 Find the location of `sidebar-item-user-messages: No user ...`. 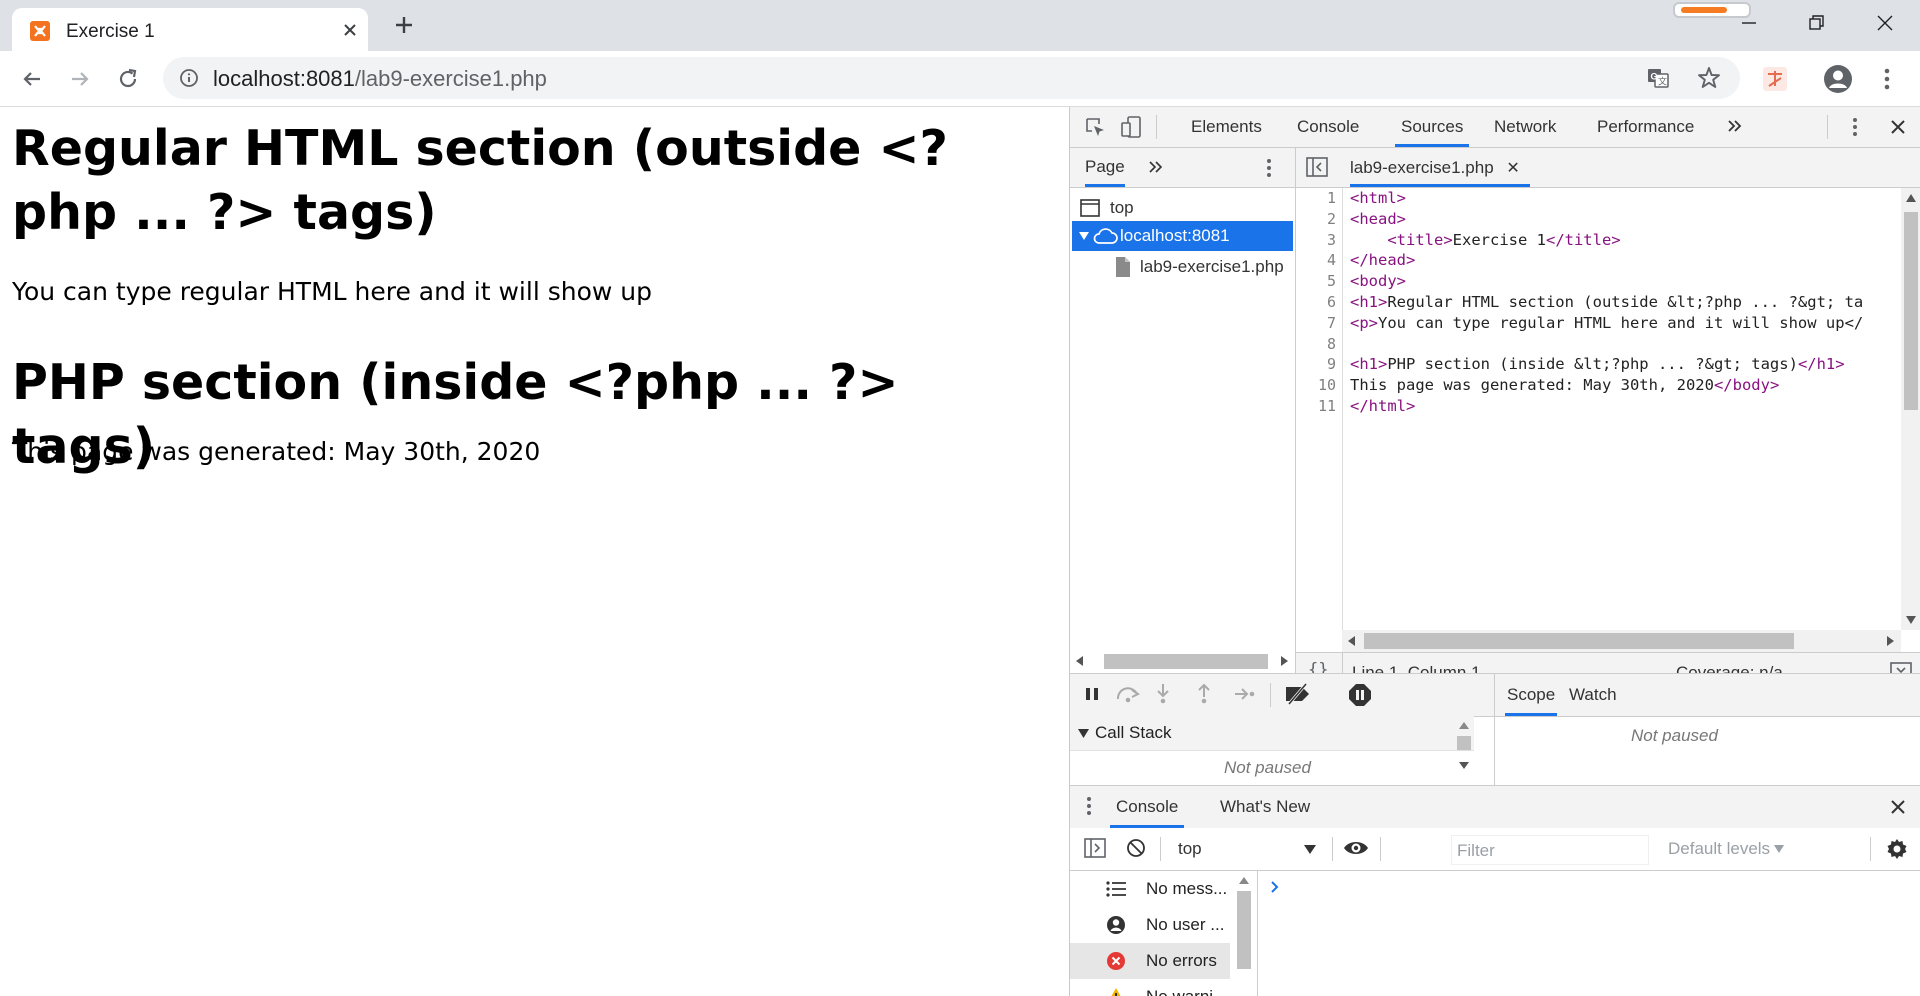

sidebar-item-user-messages: No user ... is located at coordinates (1150, 925).